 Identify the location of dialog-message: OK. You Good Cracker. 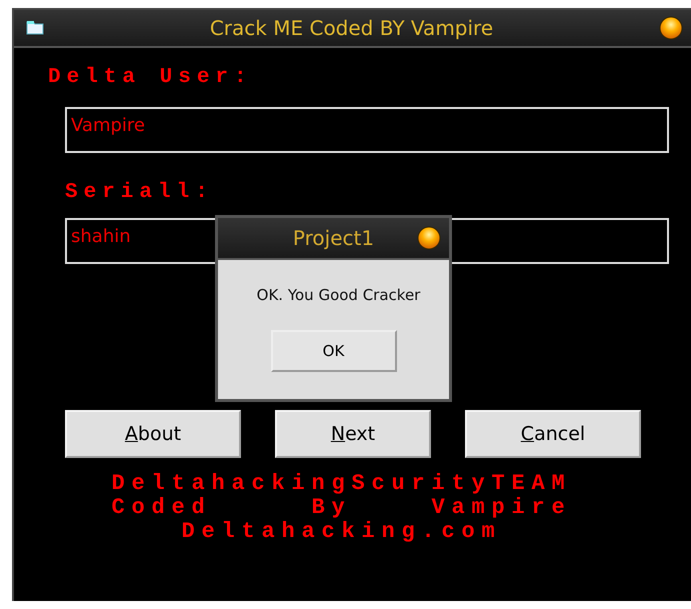
(338, 295).